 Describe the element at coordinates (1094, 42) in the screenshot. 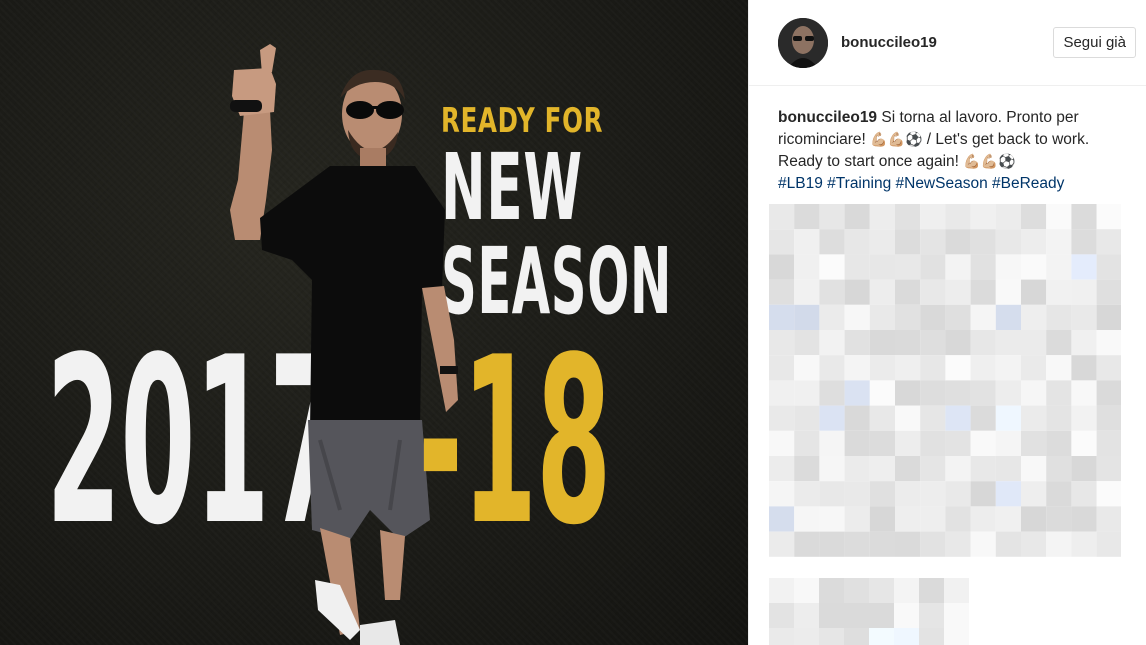

I see `following-button: Segui già` at that location.